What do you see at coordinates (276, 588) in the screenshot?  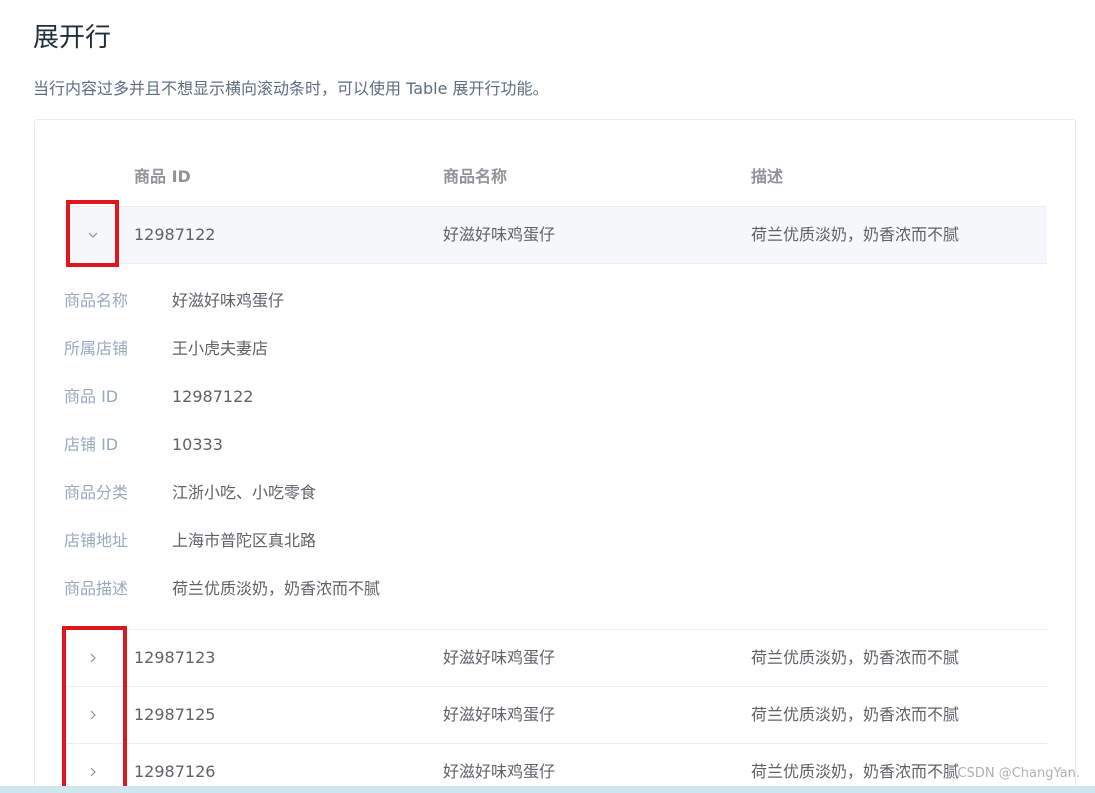 I see `detail-value: 荷兰优质淡奶，奶香浓而不腻` at bounding box center [276, 588].